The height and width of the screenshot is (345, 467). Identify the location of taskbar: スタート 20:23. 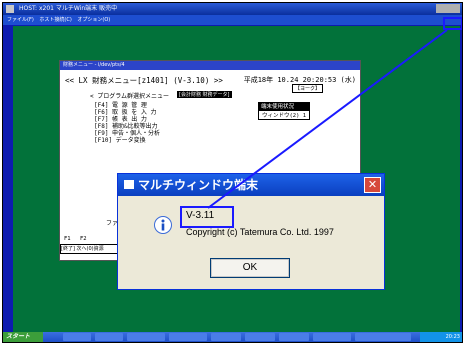
(232, 337).